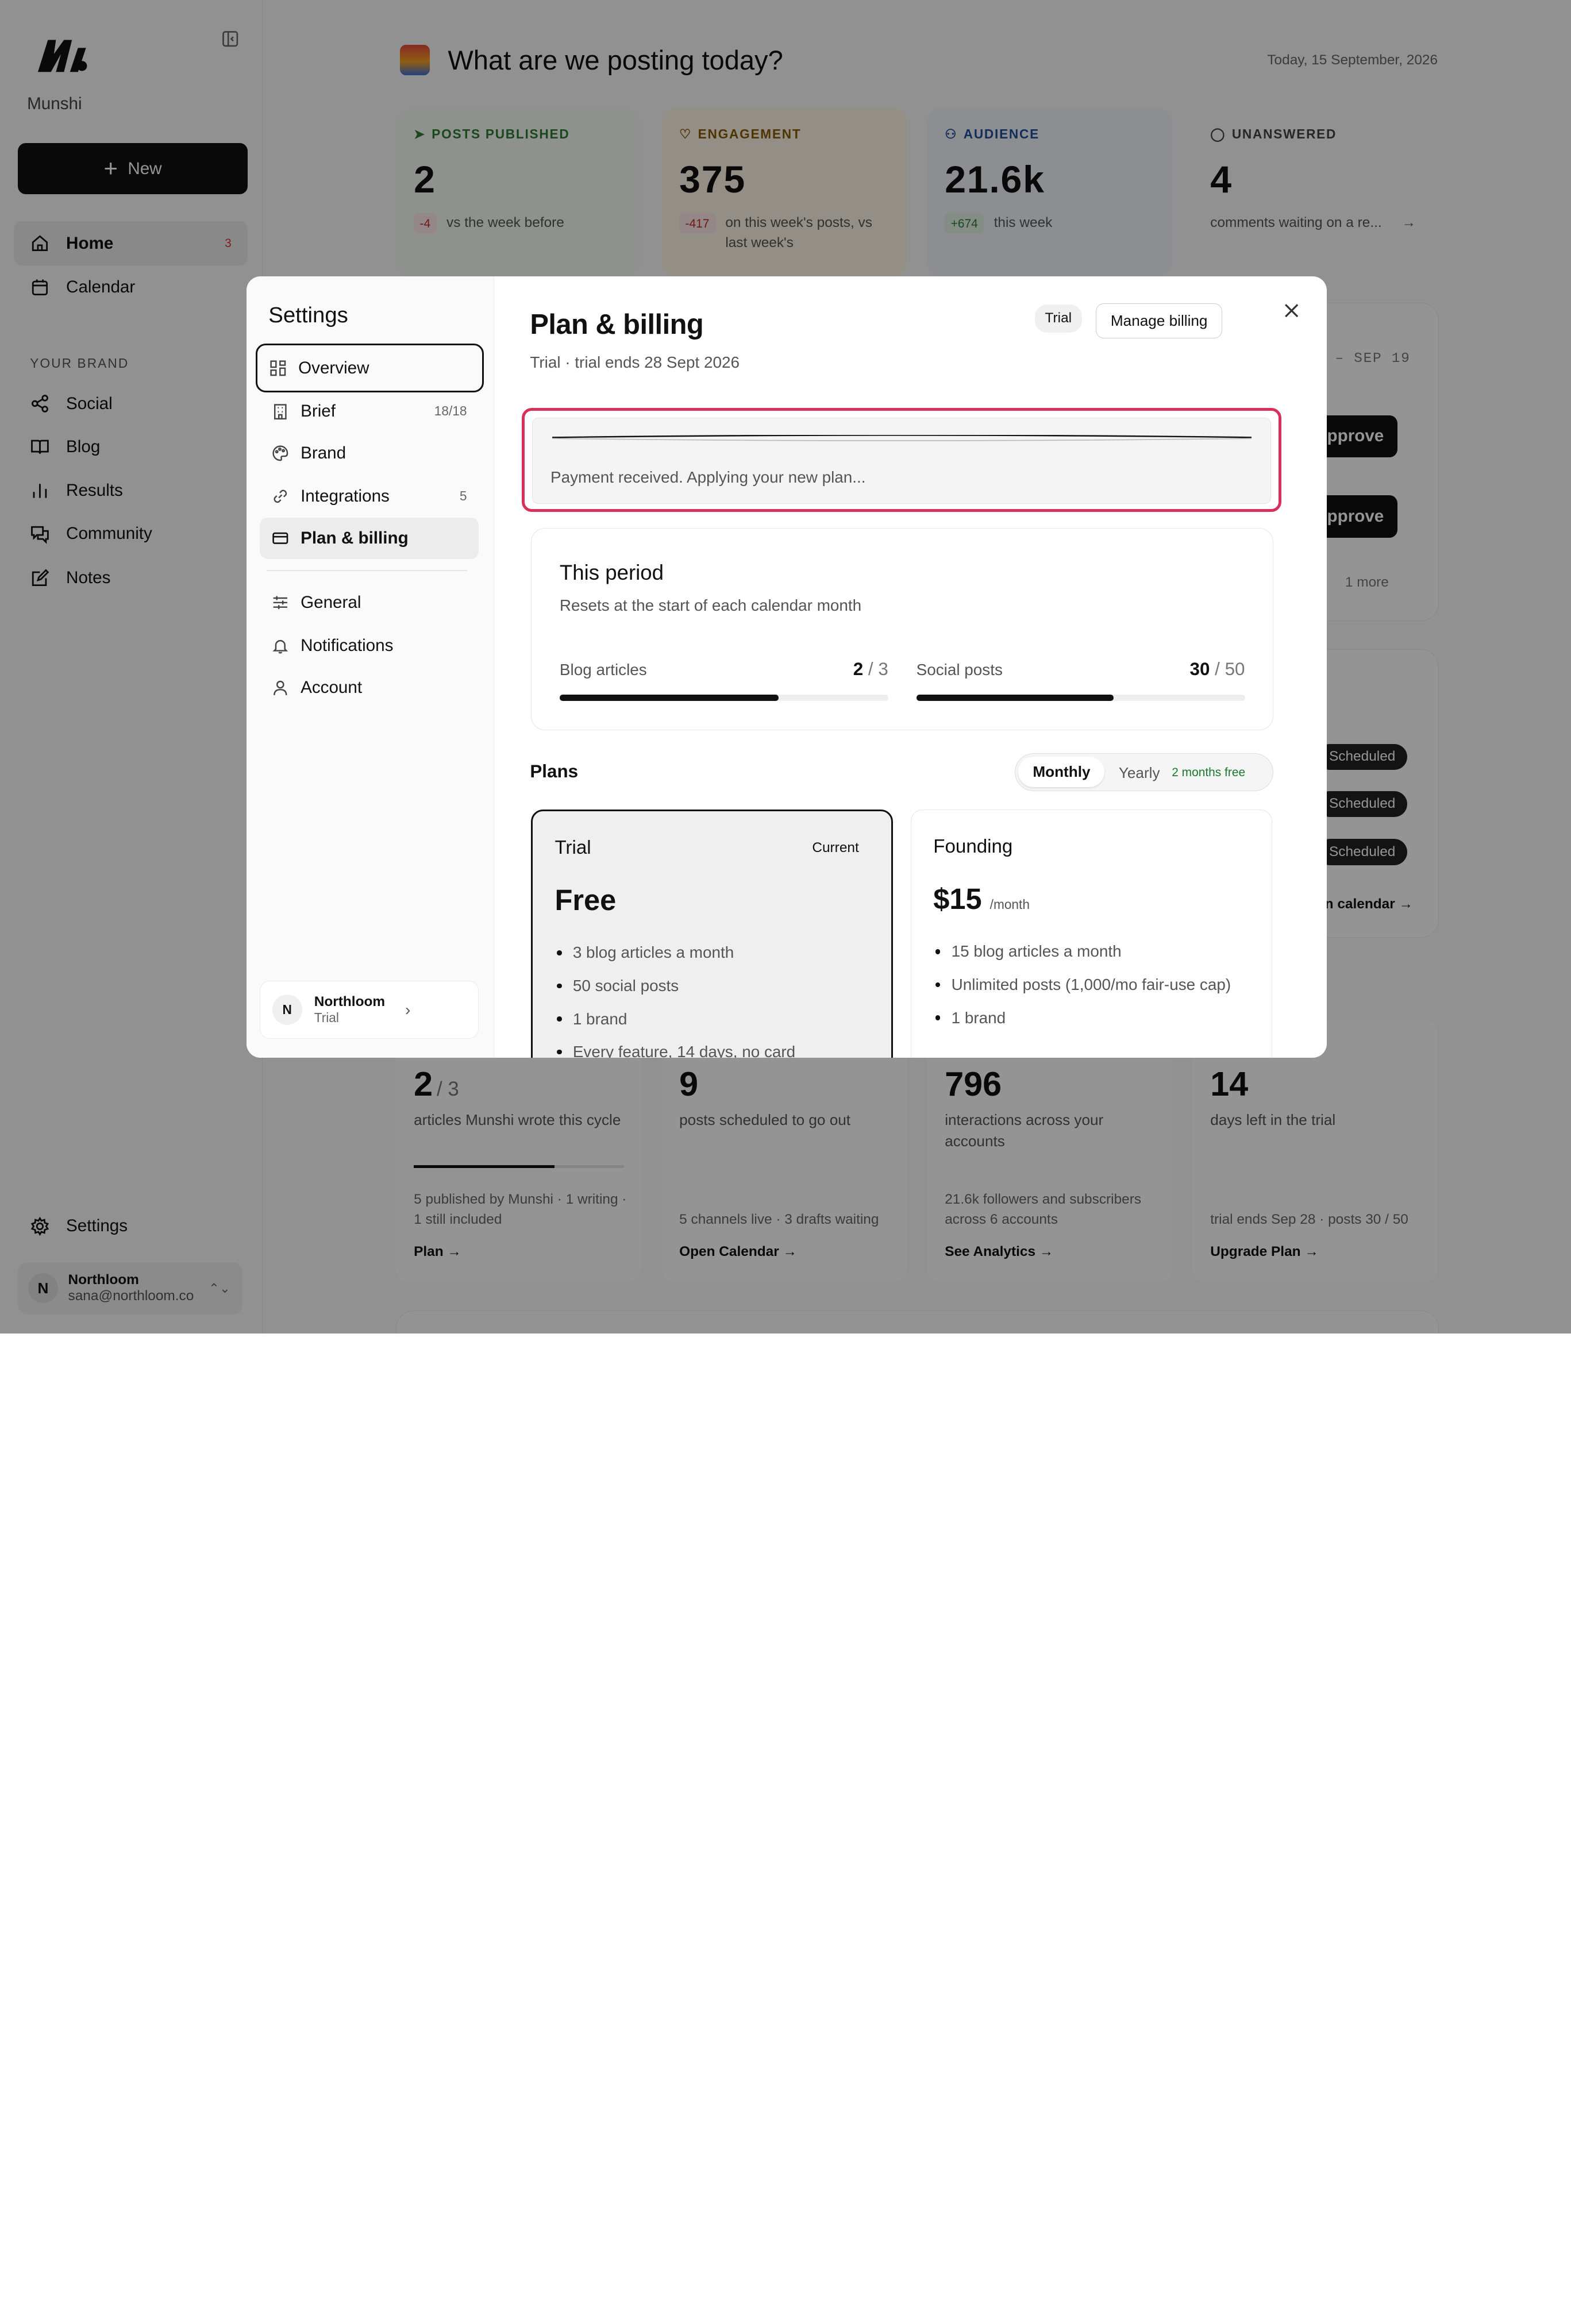 The width and height of the screenshot is (1571, 2324). What do you see at coordinates (1083, 951) in the screenshot?
I see `plan-feature: 15 blog articles a month` at bounding box center [1083, 951].